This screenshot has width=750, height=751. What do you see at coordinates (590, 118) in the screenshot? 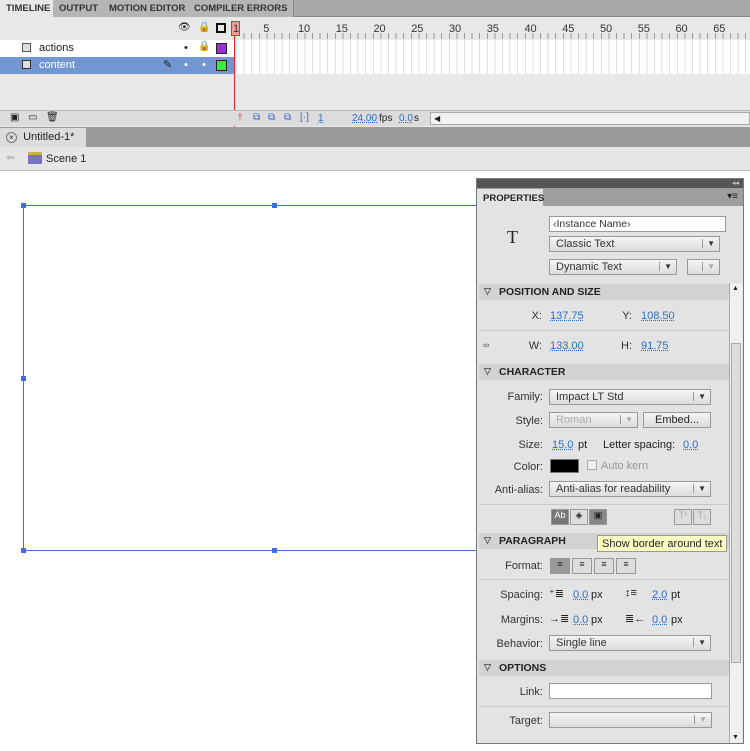
I see `timeline-hscrollbar: ◀` at bounding box center [590, 118].